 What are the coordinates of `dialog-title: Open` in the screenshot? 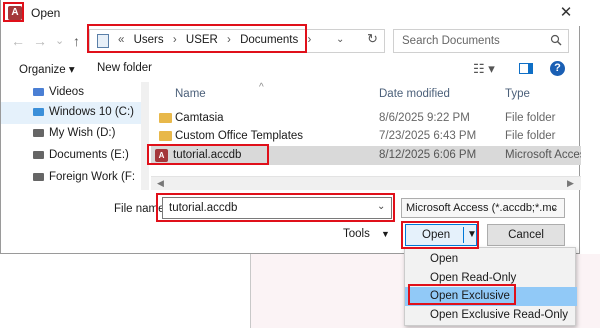 It's located at (46, 13).